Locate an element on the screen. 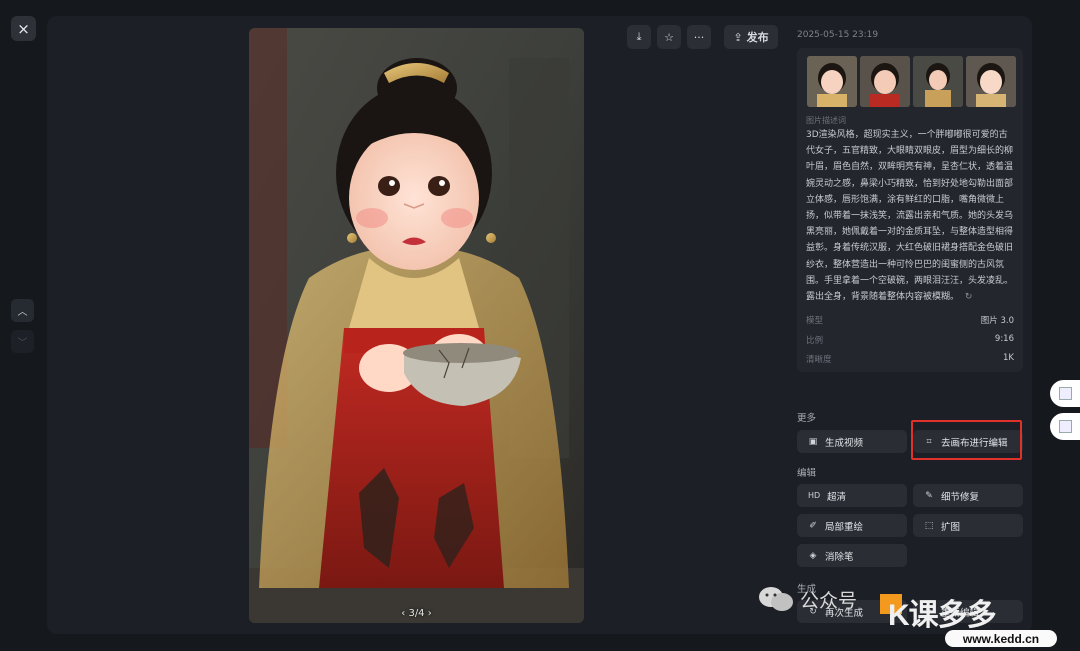 Image resolution: width=1080 pixels, height=651 pixels. chevron-up-icon: ︿ is located at coordinates (22, 312).